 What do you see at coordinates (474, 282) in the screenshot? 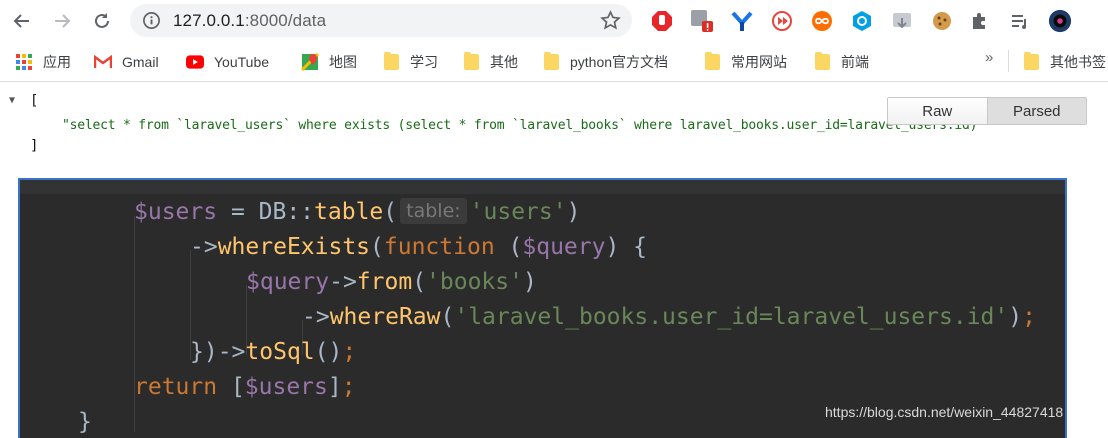
I see `code-token: 'books'` at bounding box center [474, 282].